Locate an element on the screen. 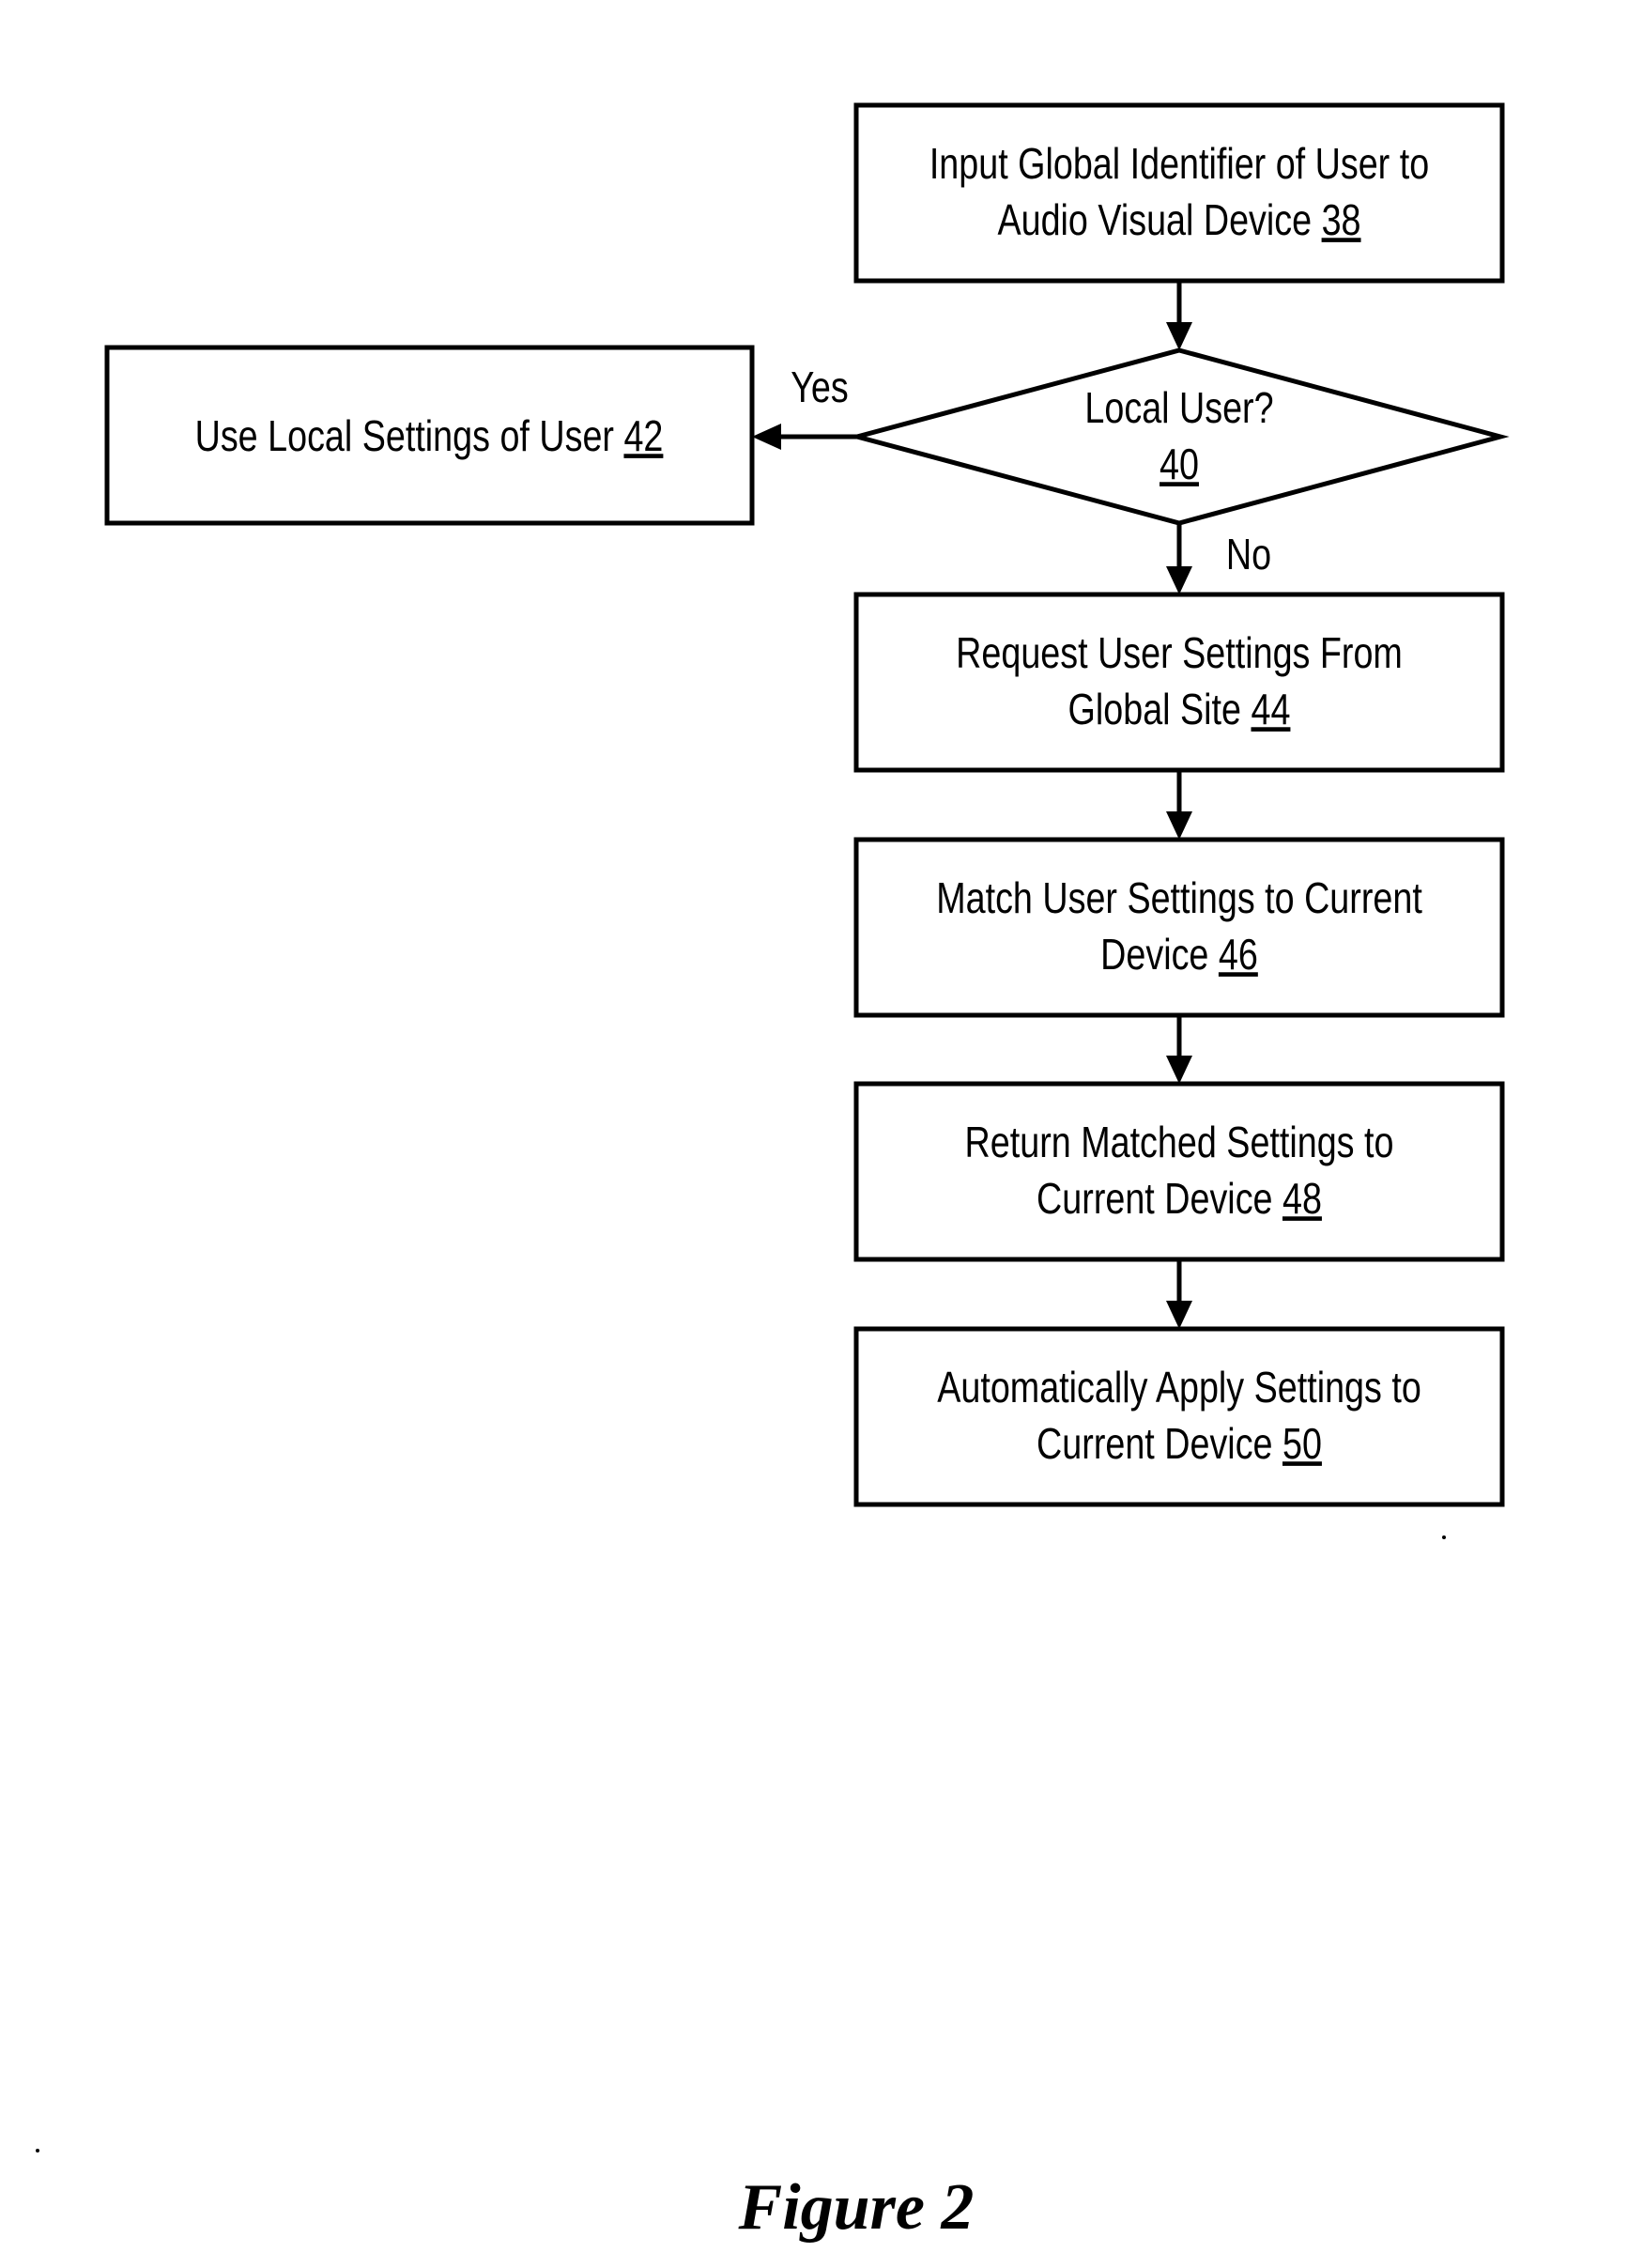 The height and width of the screenshot is (2268, 1628). node-46-ref-number: 46 is located at coordinates (1238, 954).